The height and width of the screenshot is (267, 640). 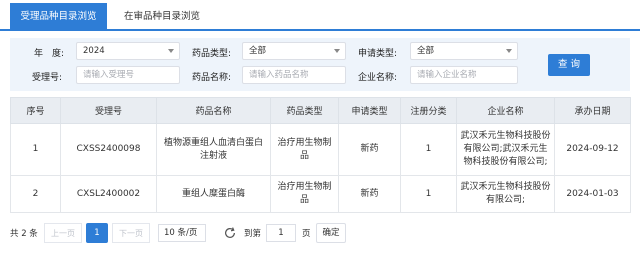 What do you see at coordinates (306, 234) in the screenshot?
I see `page-unit-label: 页` at bounding box center [306, 234].